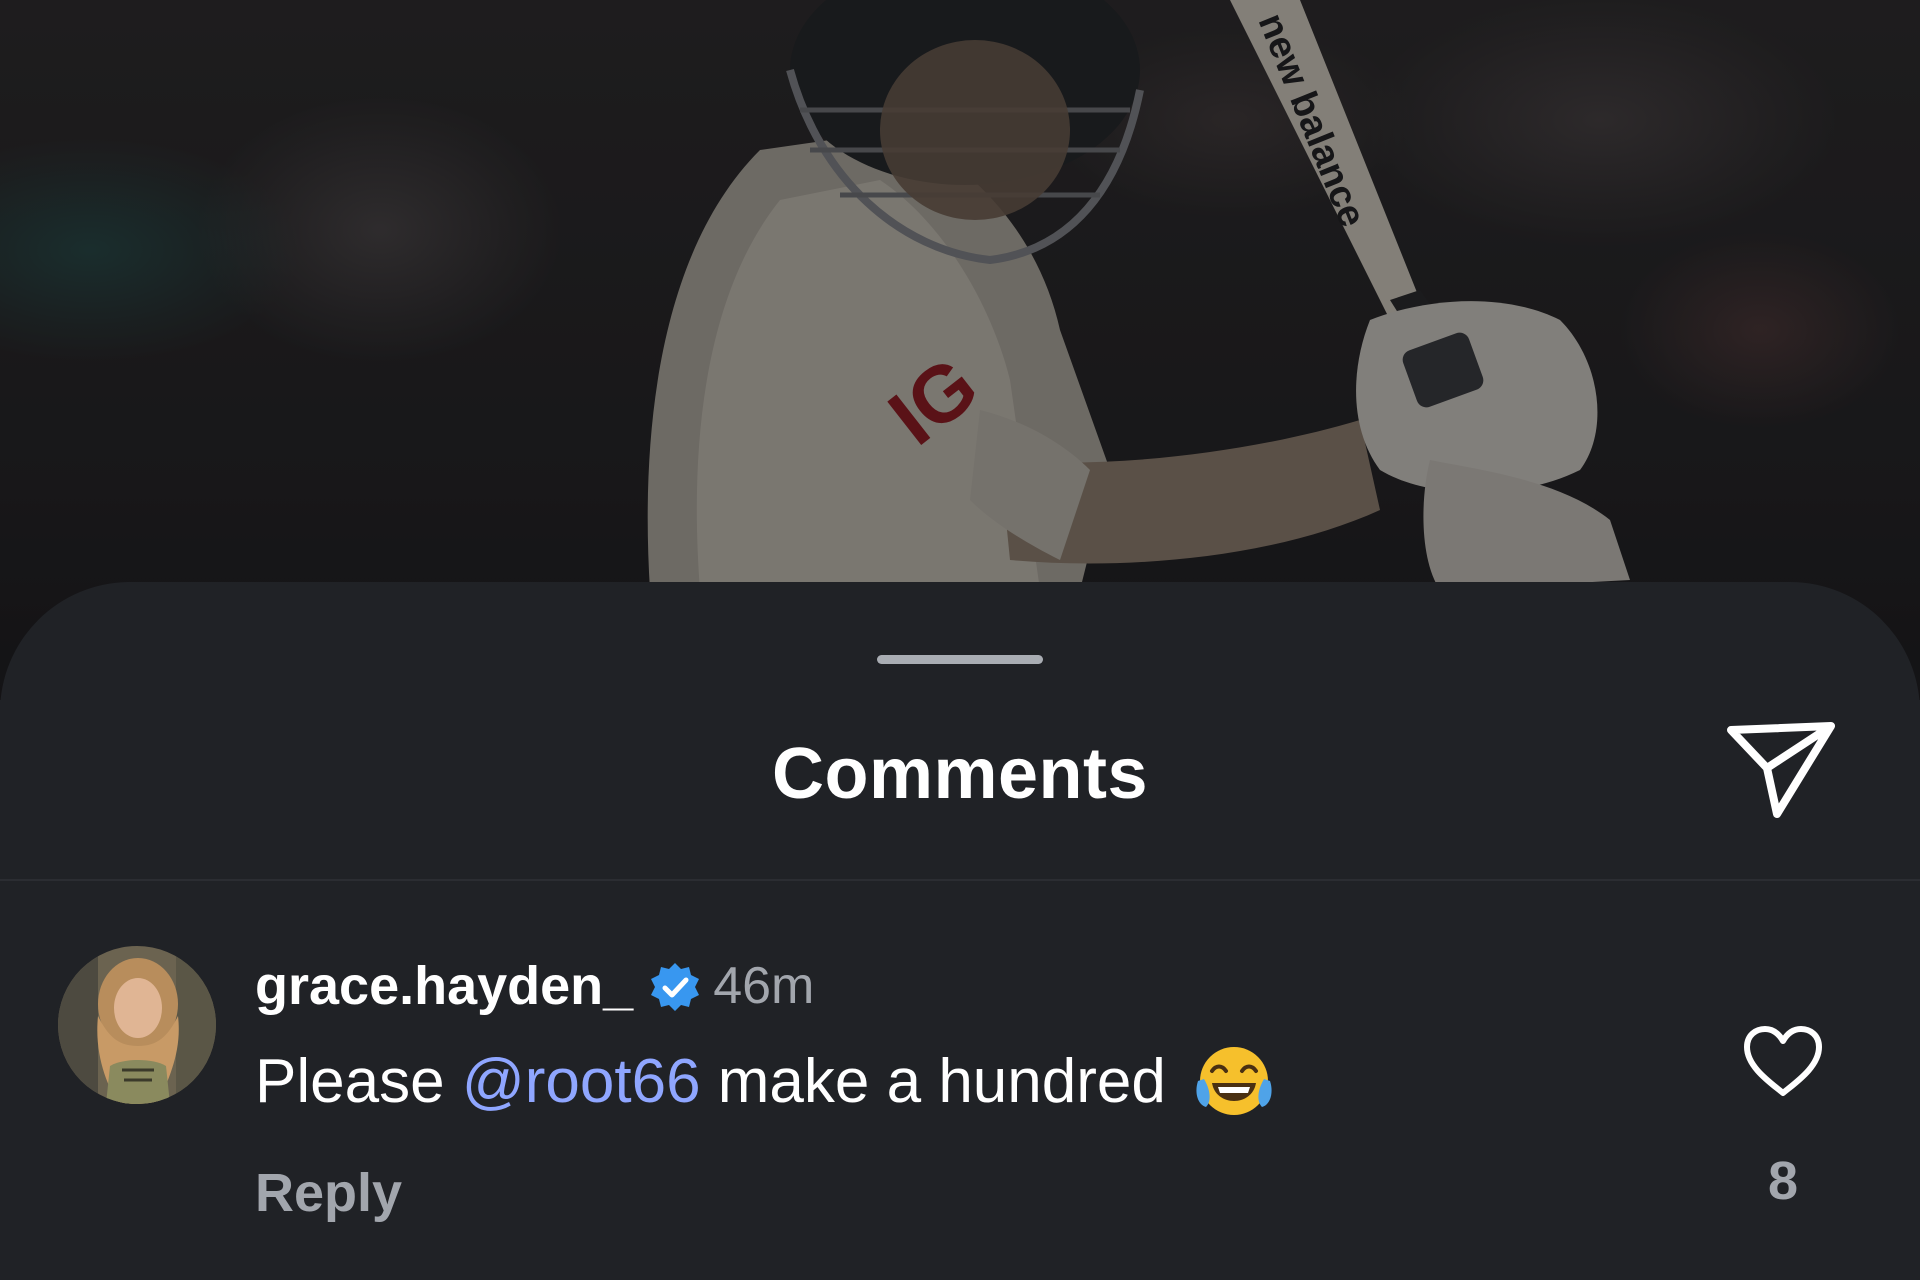  Describe the element at coordinates (1783, 1181) in the screenshot. I see `like-count: 8` at that location.